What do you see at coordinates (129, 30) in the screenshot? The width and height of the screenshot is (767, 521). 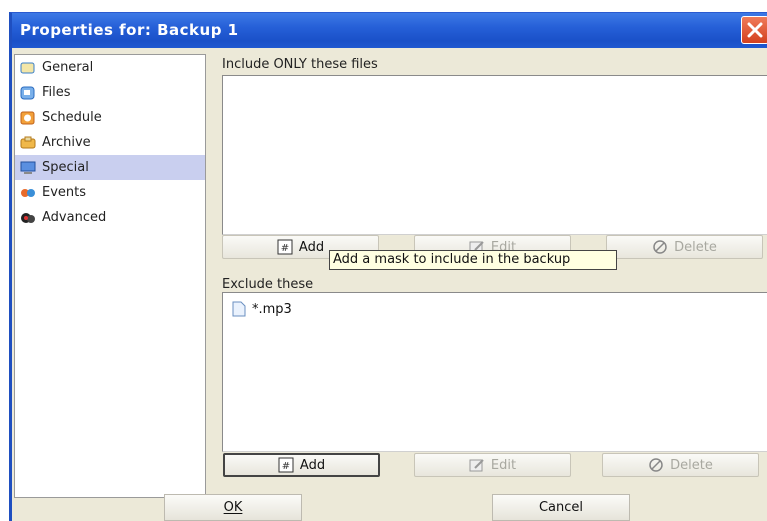 I see `window-title: Properties for: Backup 1` at bounding box center [129, 30].